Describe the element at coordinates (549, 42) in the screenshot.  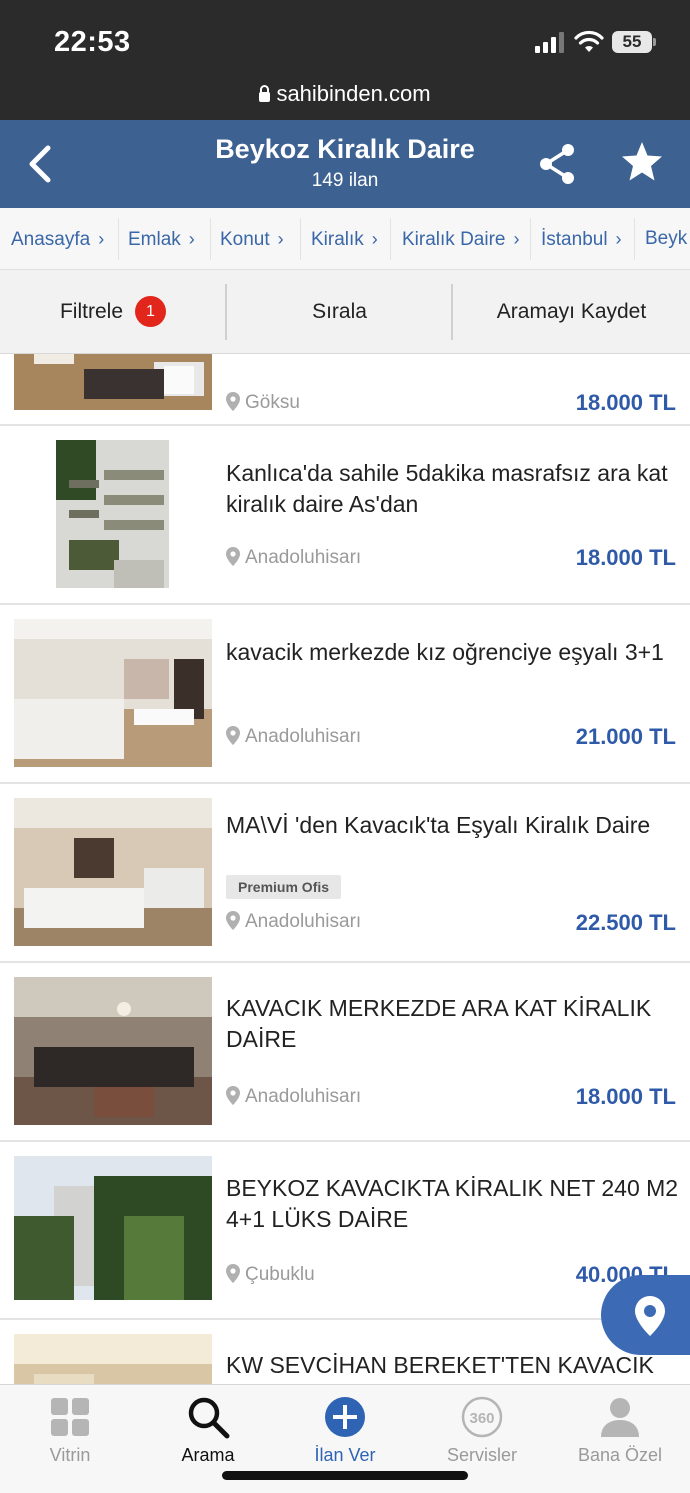
I see `cellular-signal-icon` at that location.